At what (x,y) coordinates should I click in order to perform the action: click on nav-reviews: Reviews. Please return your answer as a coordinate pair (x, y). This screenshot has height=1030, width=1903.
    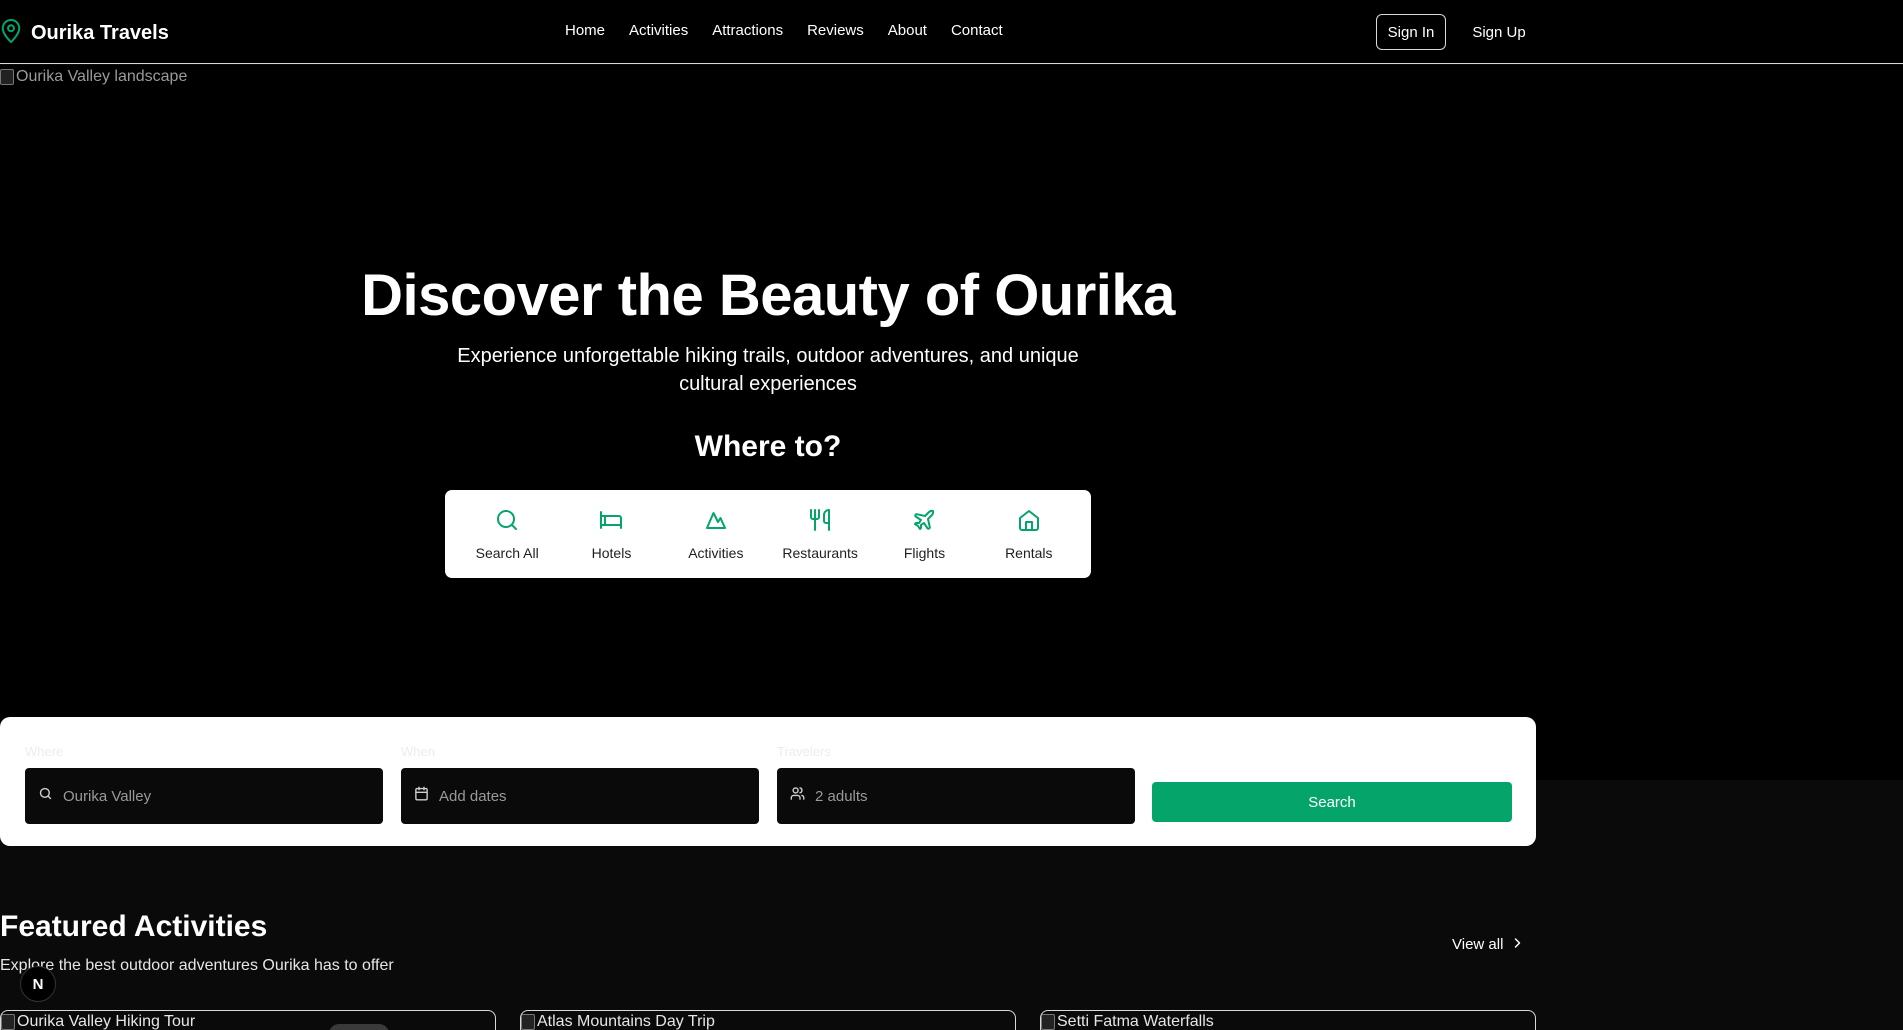
    Looking at the image, I should click on (835, 30).